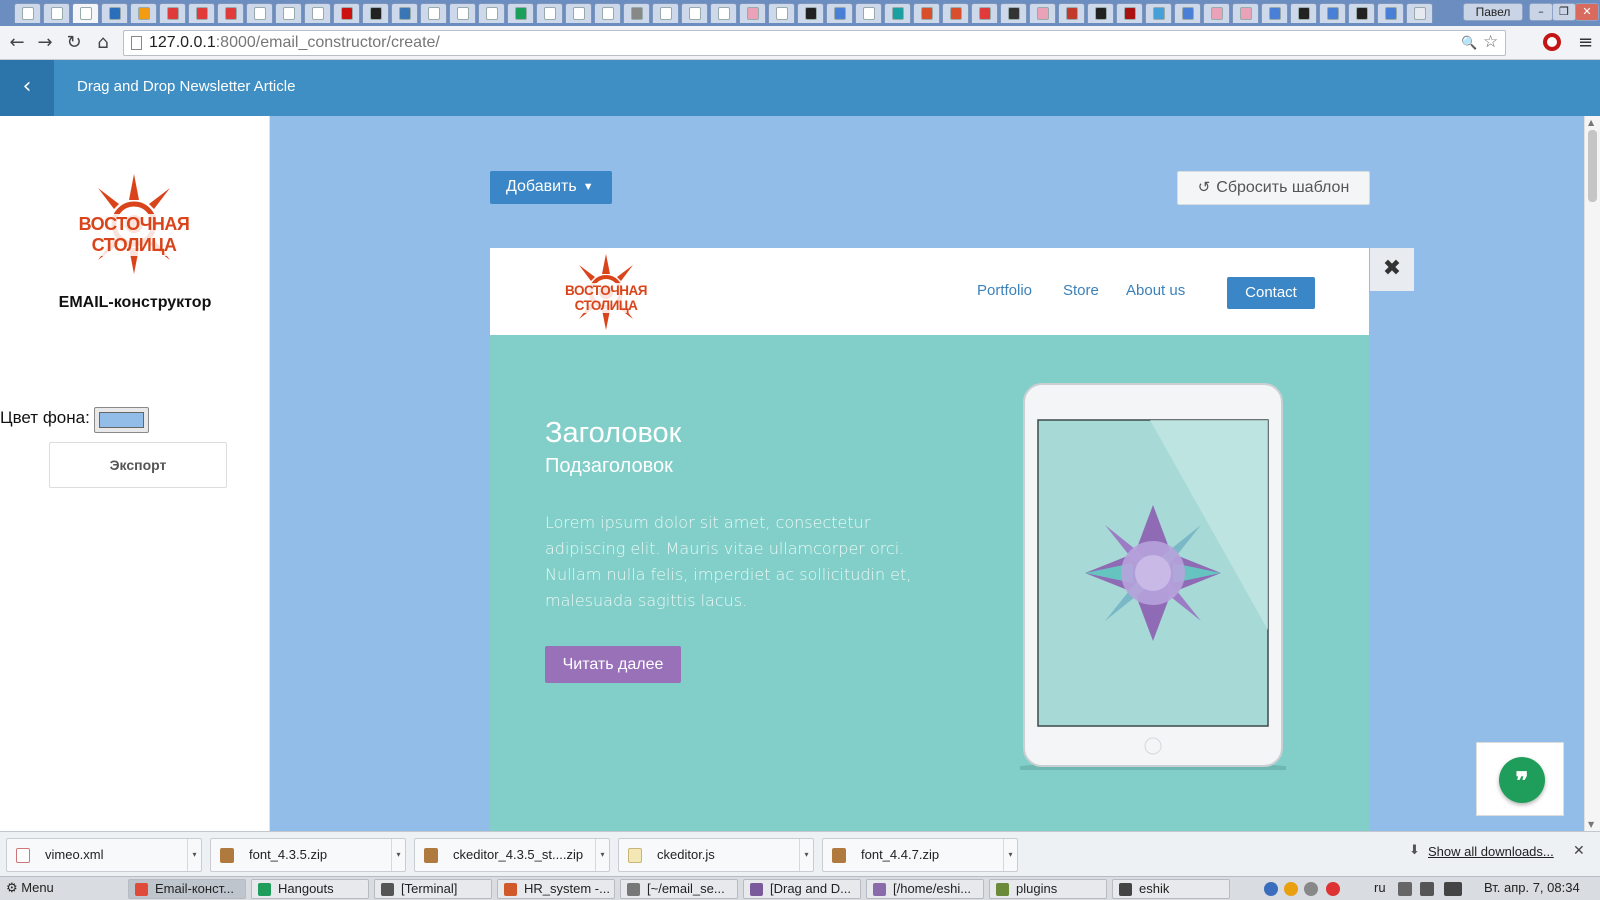  I want to click on reset-template-button: ↺ Сбросить шаблон, so click(1273, 188).